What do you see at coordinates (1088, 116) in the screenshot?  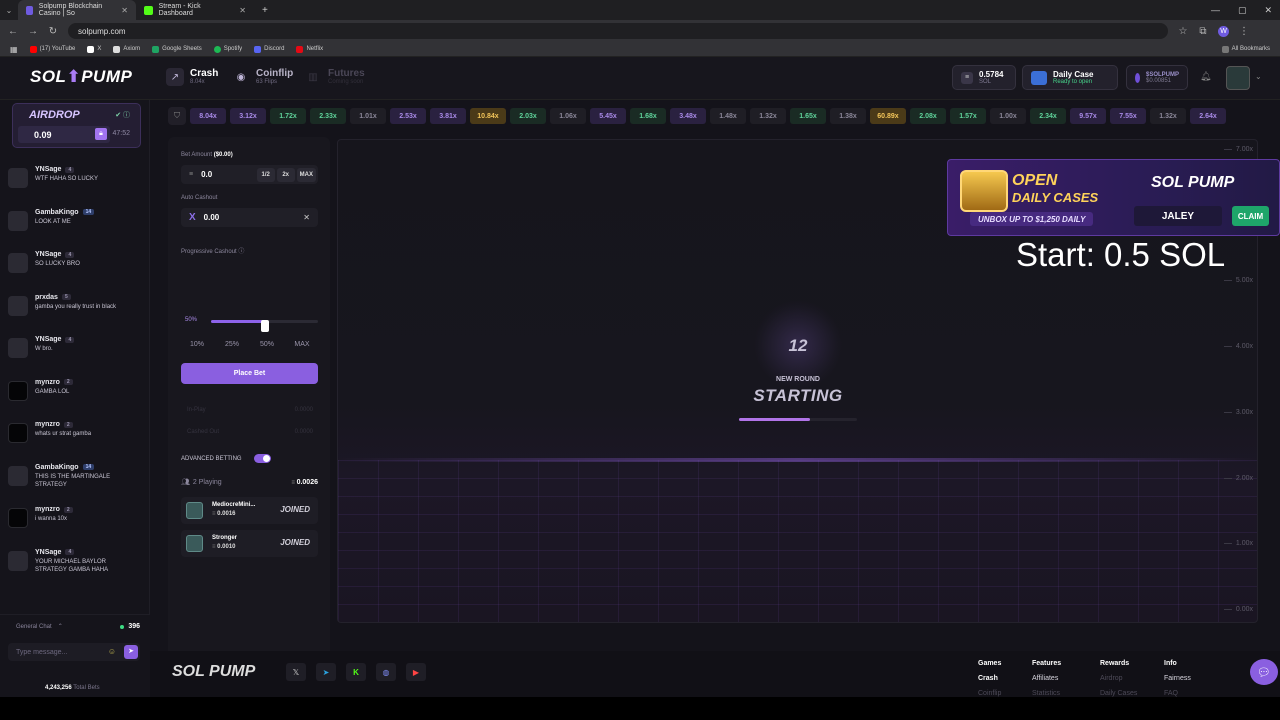 I see `history-multiplier-chip: 9.57x` at bounding box center [1088, 116].